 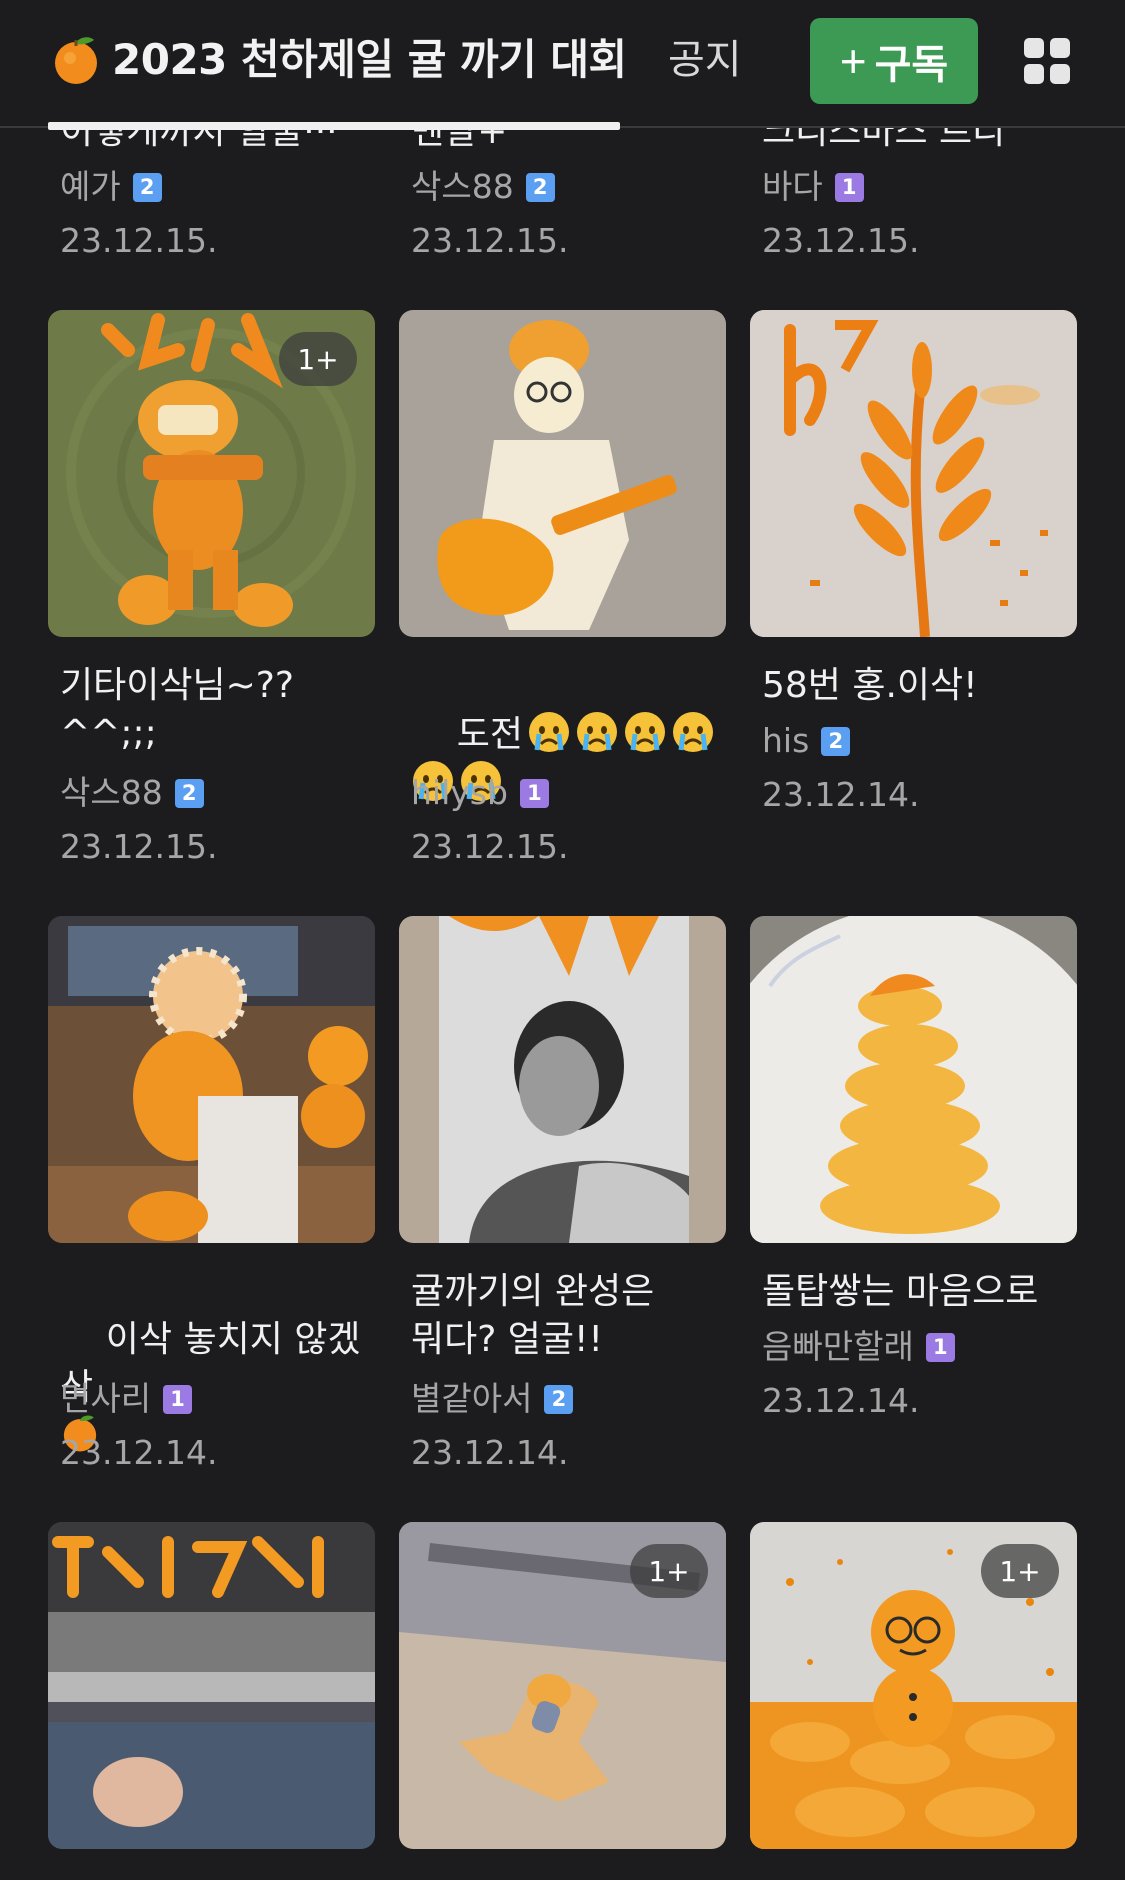 I want to click on author-name: 음빠만할래, so click(x=838, y=1346).